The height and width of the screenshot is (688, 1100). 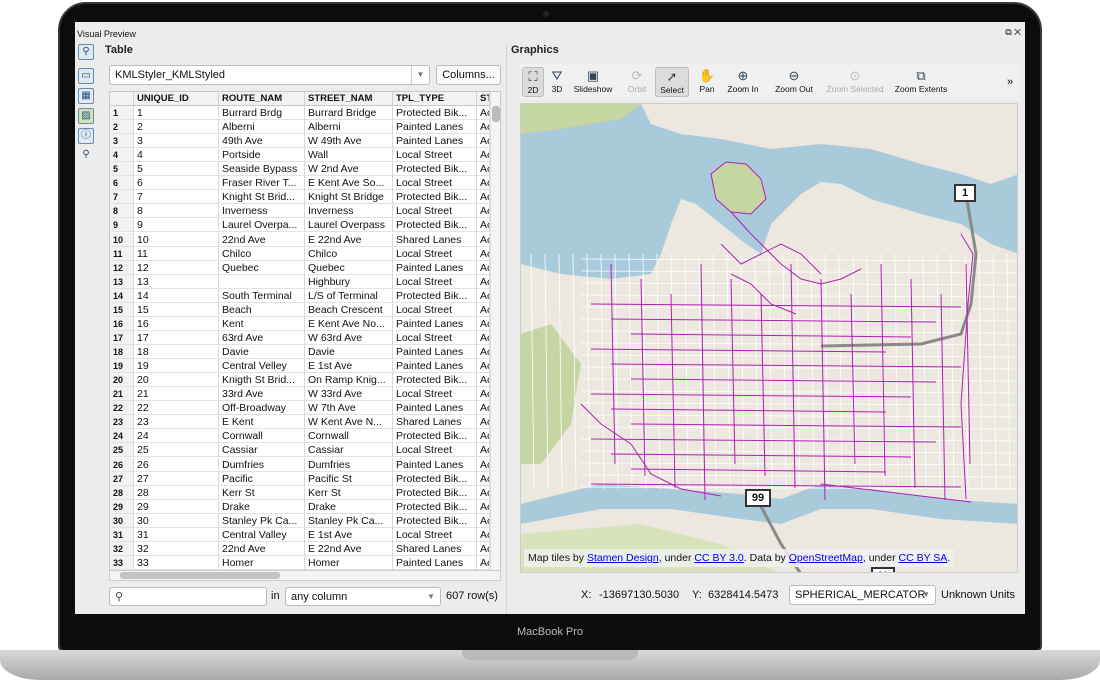 I want to click on table-cell: Off-Broadway, so click(x=262, y=408).